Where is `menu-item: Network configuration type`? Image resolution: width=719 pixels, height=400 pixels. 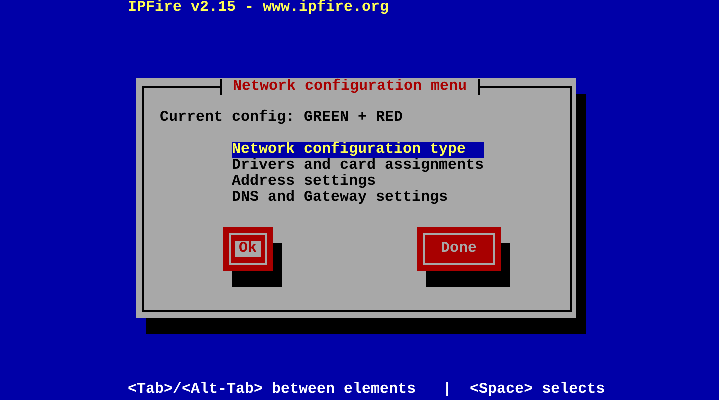
menu-item: Network configuration type is located at coordinates (358, 150).